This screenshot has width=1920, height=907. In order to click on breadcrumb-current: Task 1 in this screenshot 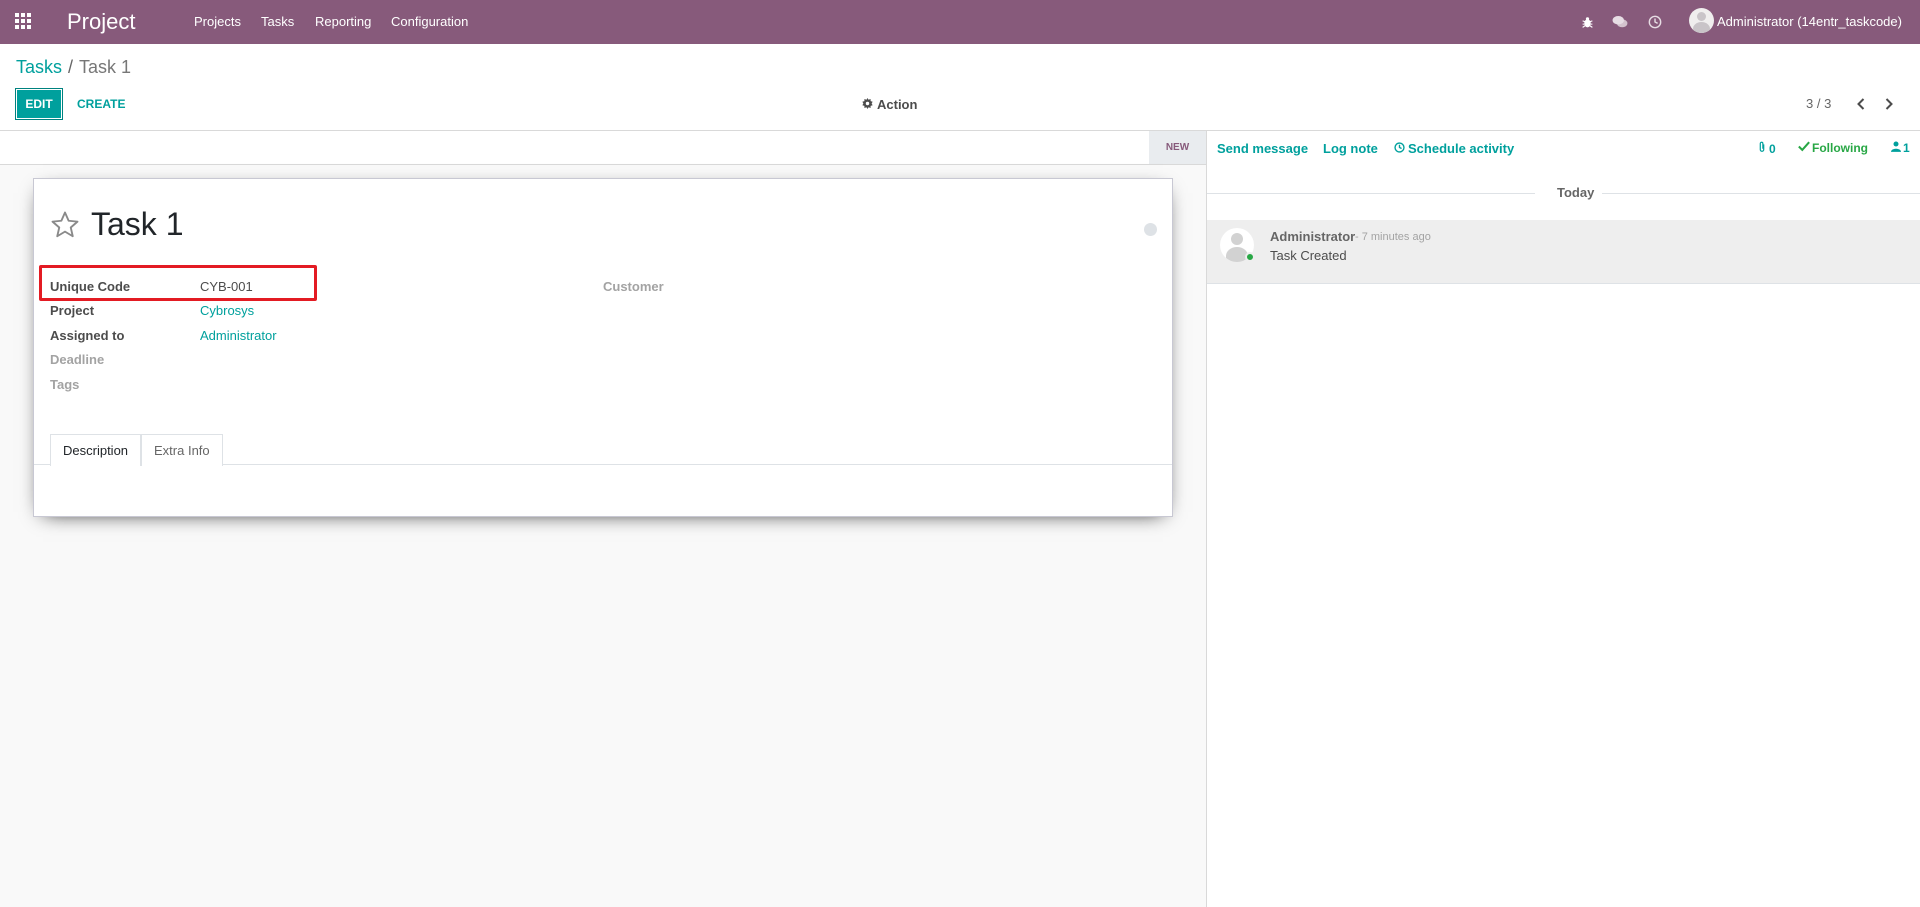, I will do `click(105, 67)`.